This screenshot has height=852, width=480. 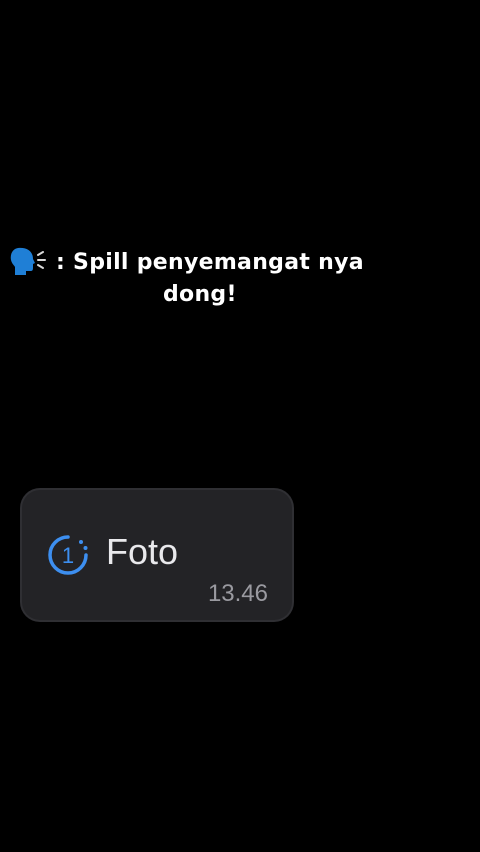 I want to click on svg-text: 1, so click(x=68, y=555).